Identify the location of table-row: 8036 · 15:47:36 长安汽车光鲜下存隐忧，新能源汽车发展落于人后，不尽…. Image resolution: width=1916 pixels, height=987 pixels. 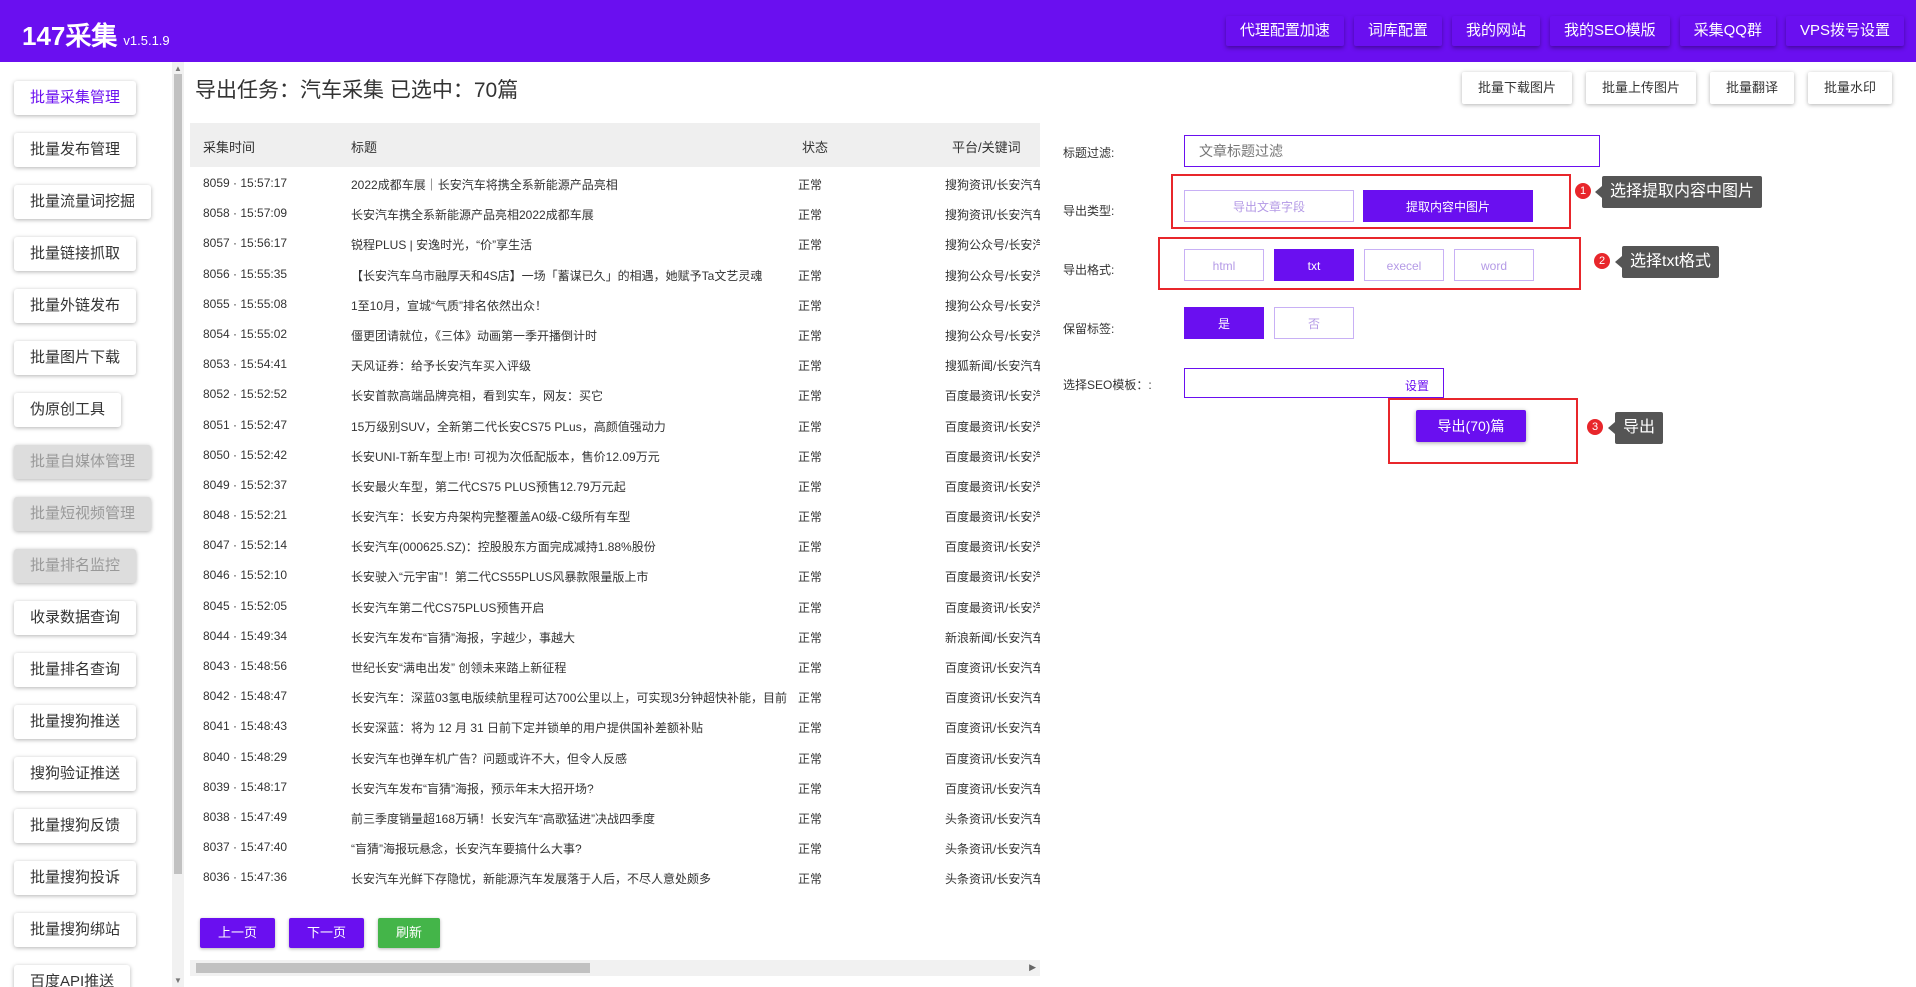
(615, 876).